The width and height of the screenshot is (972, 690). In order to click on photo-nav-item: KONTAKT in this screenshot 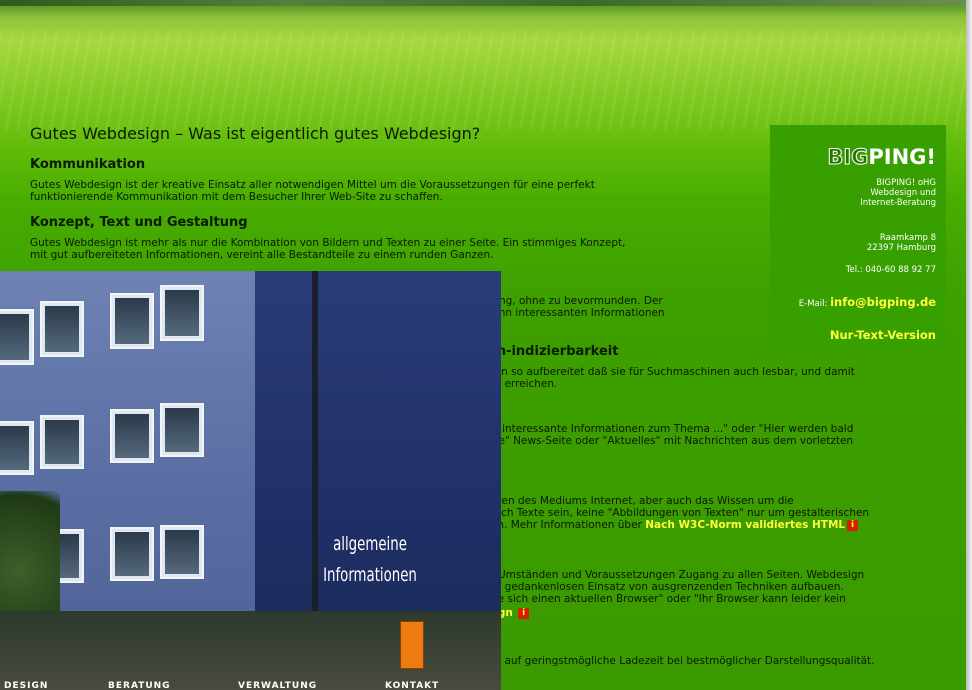, I will do `click(412, 685)`.